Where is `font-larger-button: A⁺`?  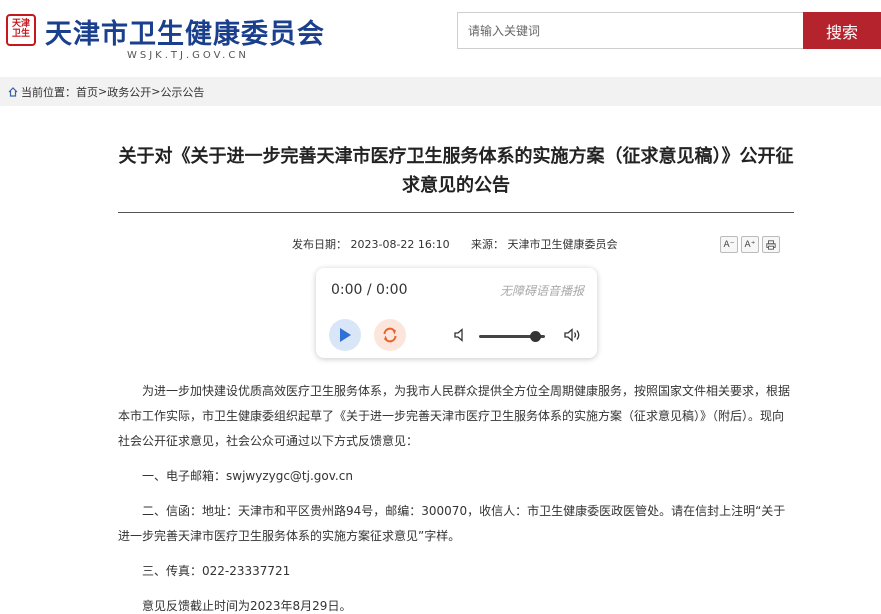
font-larger-button: A⁺ is located at coordinates (750, 244).